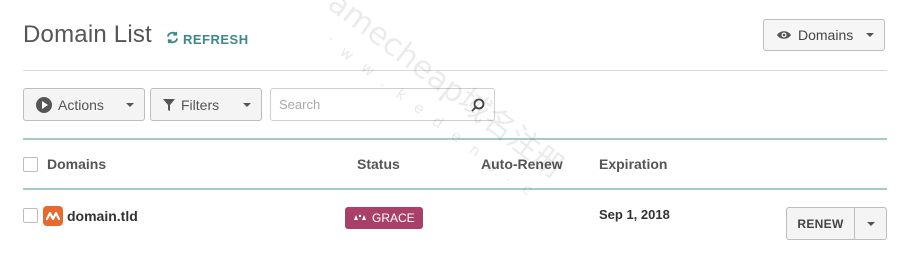 The image size is (901, 264). I want to click on play-circle-icon, so click(44, 104).